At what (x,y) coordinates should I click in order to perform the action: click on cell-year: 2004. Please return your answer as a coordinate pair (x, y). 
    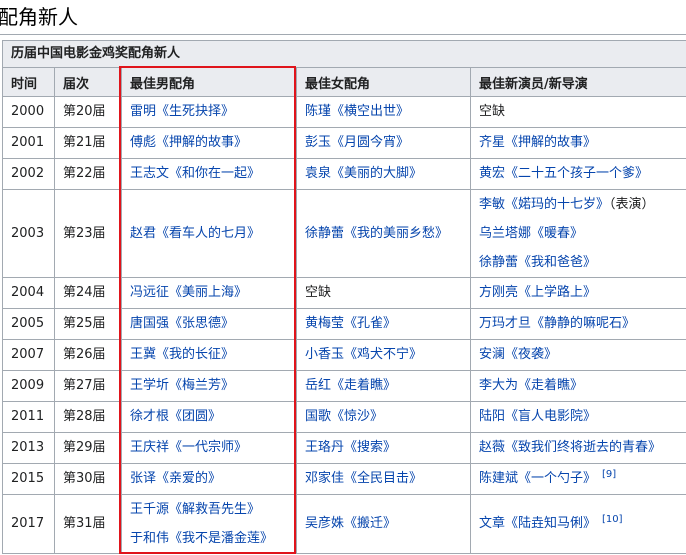
    Looking at the image, I should click on (28, 293).